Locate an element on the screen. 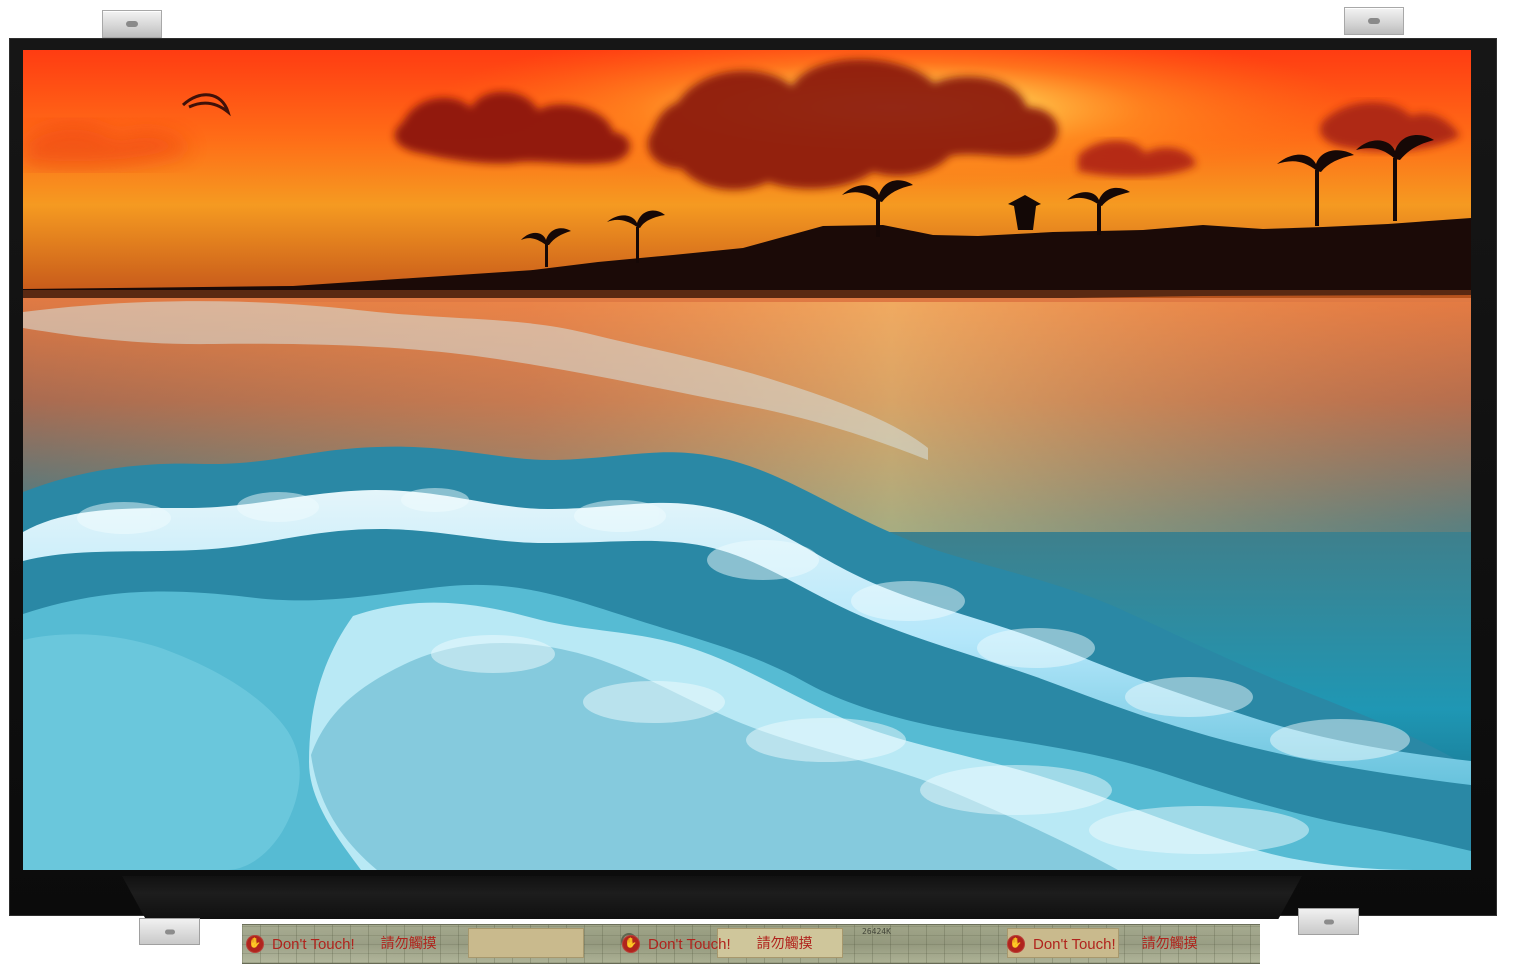 The width and height of the screenshot is (1532, 969). warning-label-1: ✋ Don't Touch! 請勿觸摸 is located at coordinates (341, 944).